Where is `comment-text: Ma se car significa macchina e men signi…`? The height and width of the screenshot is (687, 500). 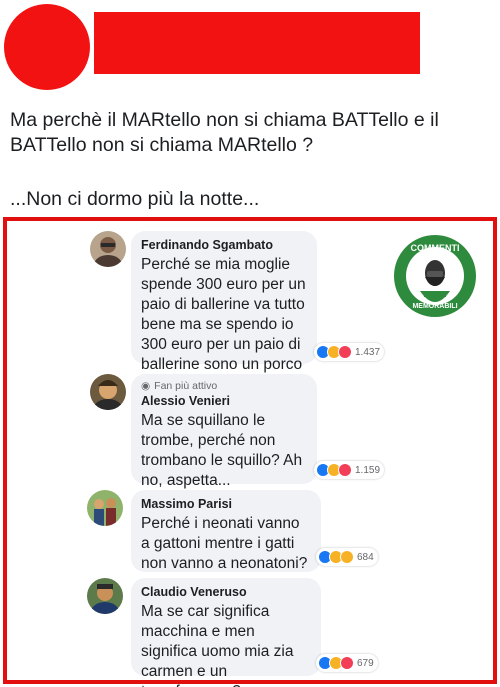
comment-text: Ma se car significa macchina e men signi… is located at coordinates (217, 645).